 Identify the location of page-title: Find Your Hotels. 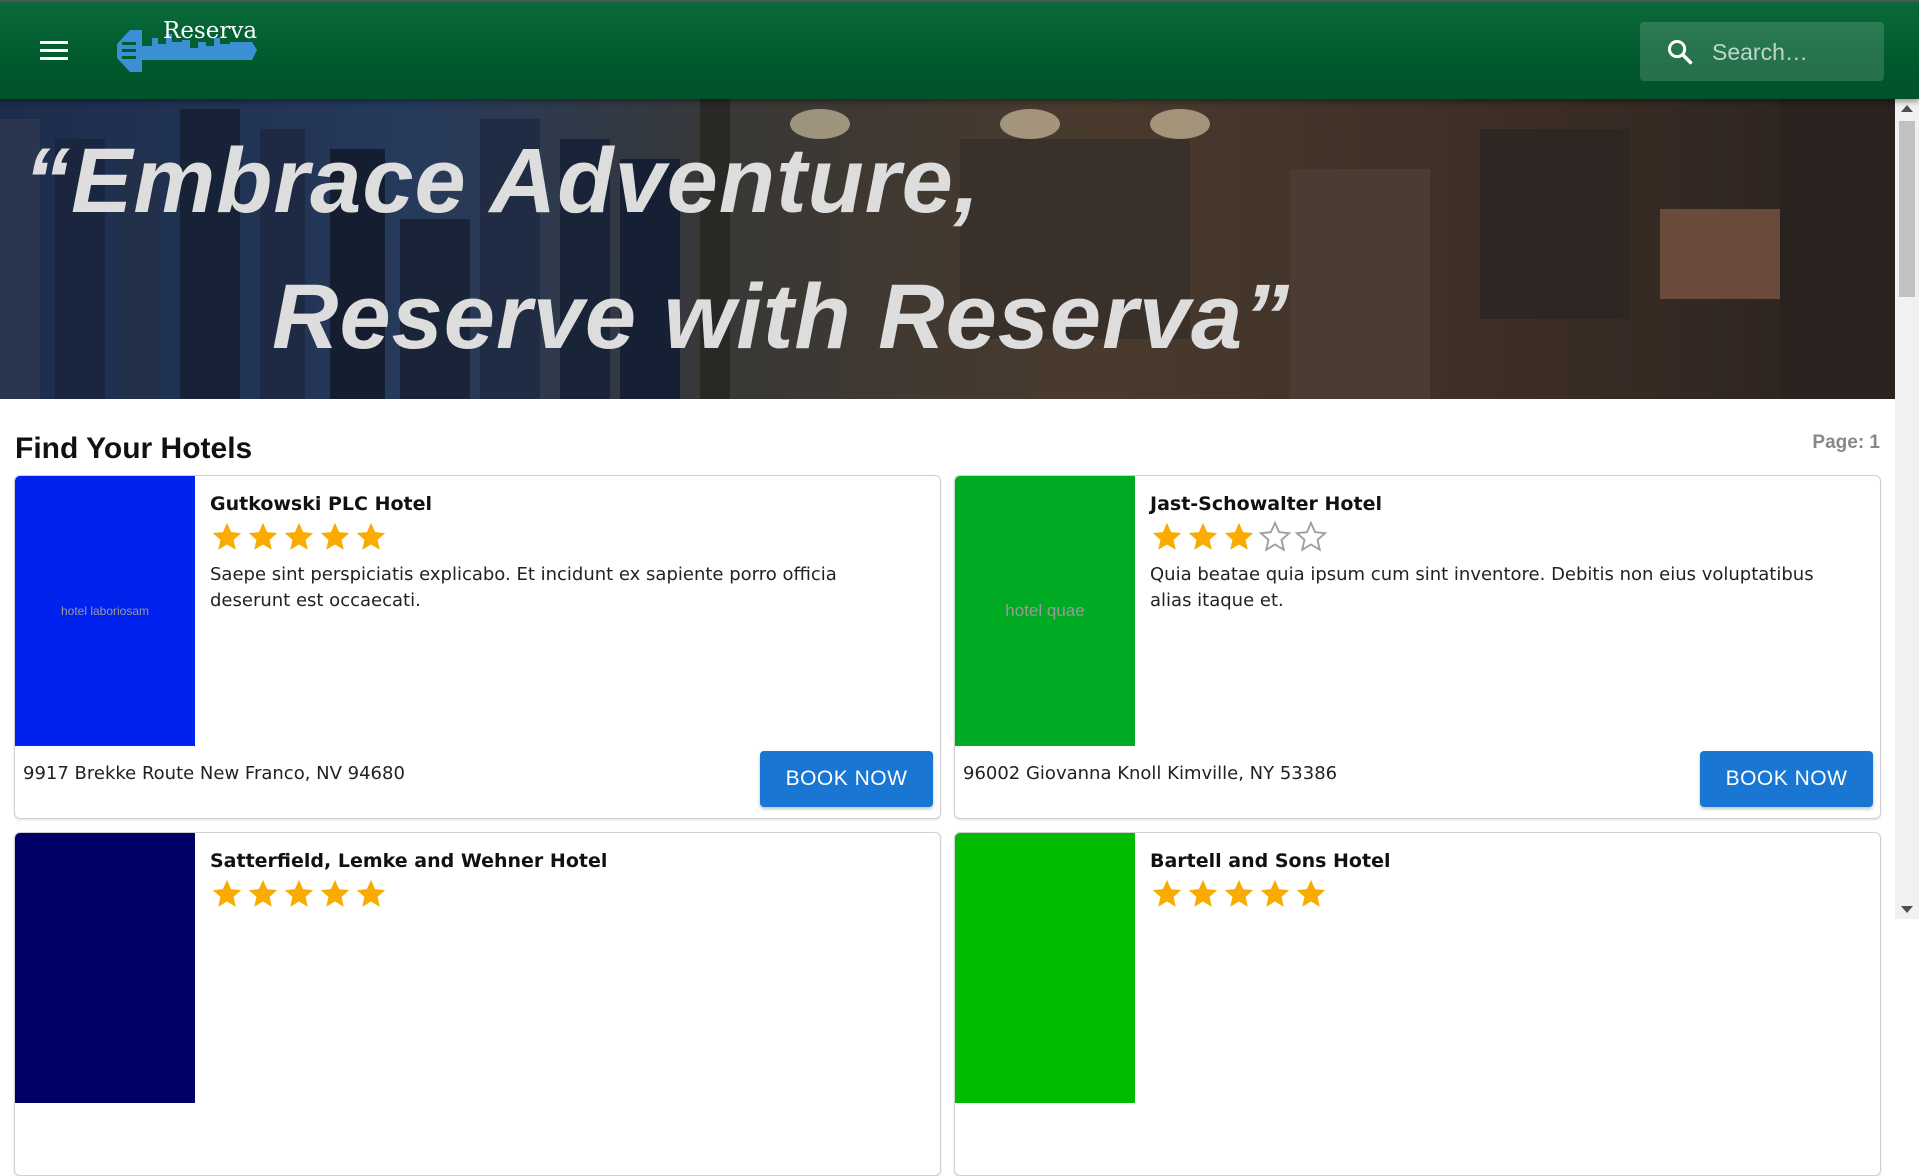
(134, 448).